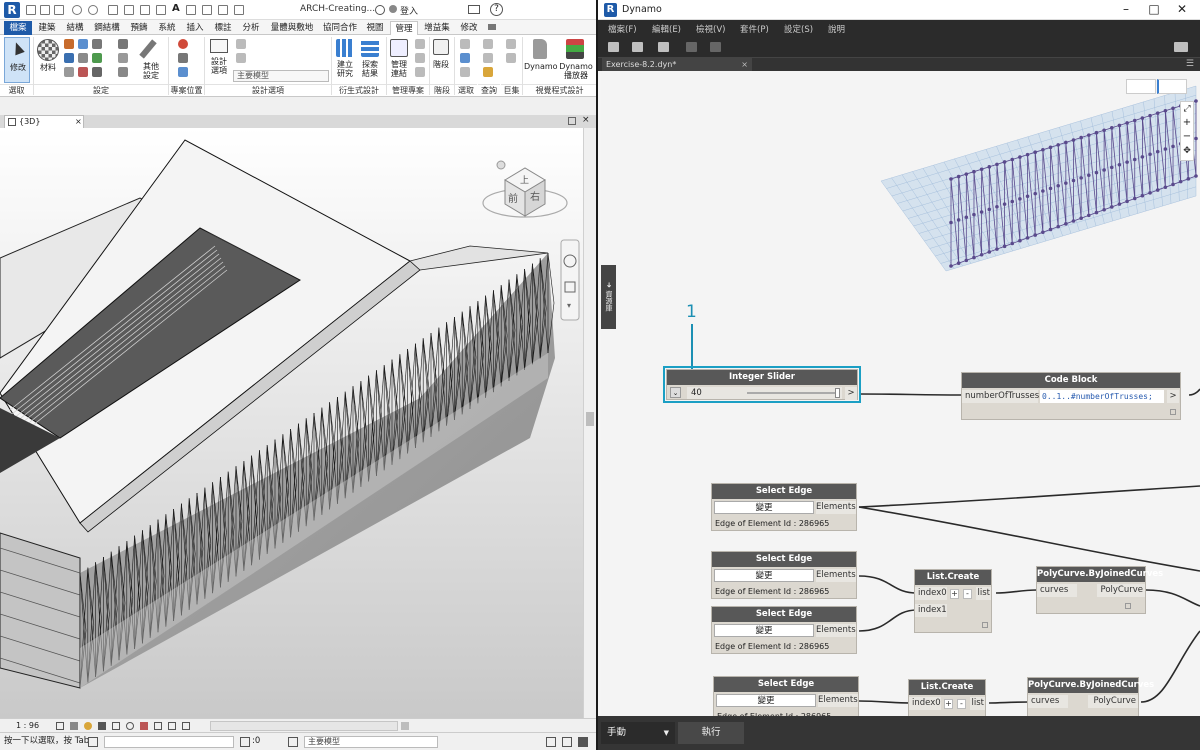  What do you see at coordinates (837, 393) in the screenshot?
I see `slider-thumb` at bounding box center [837, 393].